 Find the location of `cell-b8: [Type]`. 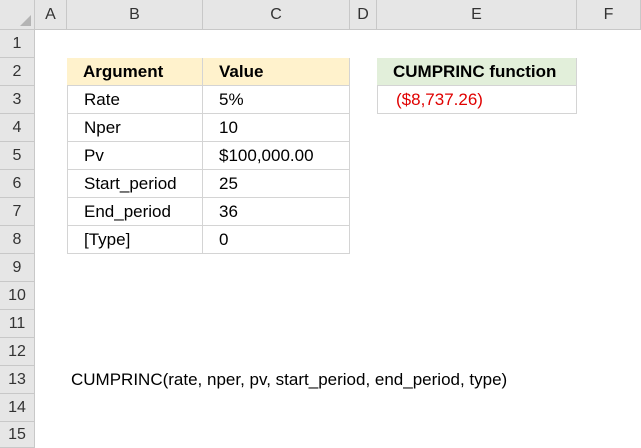

cell-b8: [Type] is located at coordinates (135, 240).